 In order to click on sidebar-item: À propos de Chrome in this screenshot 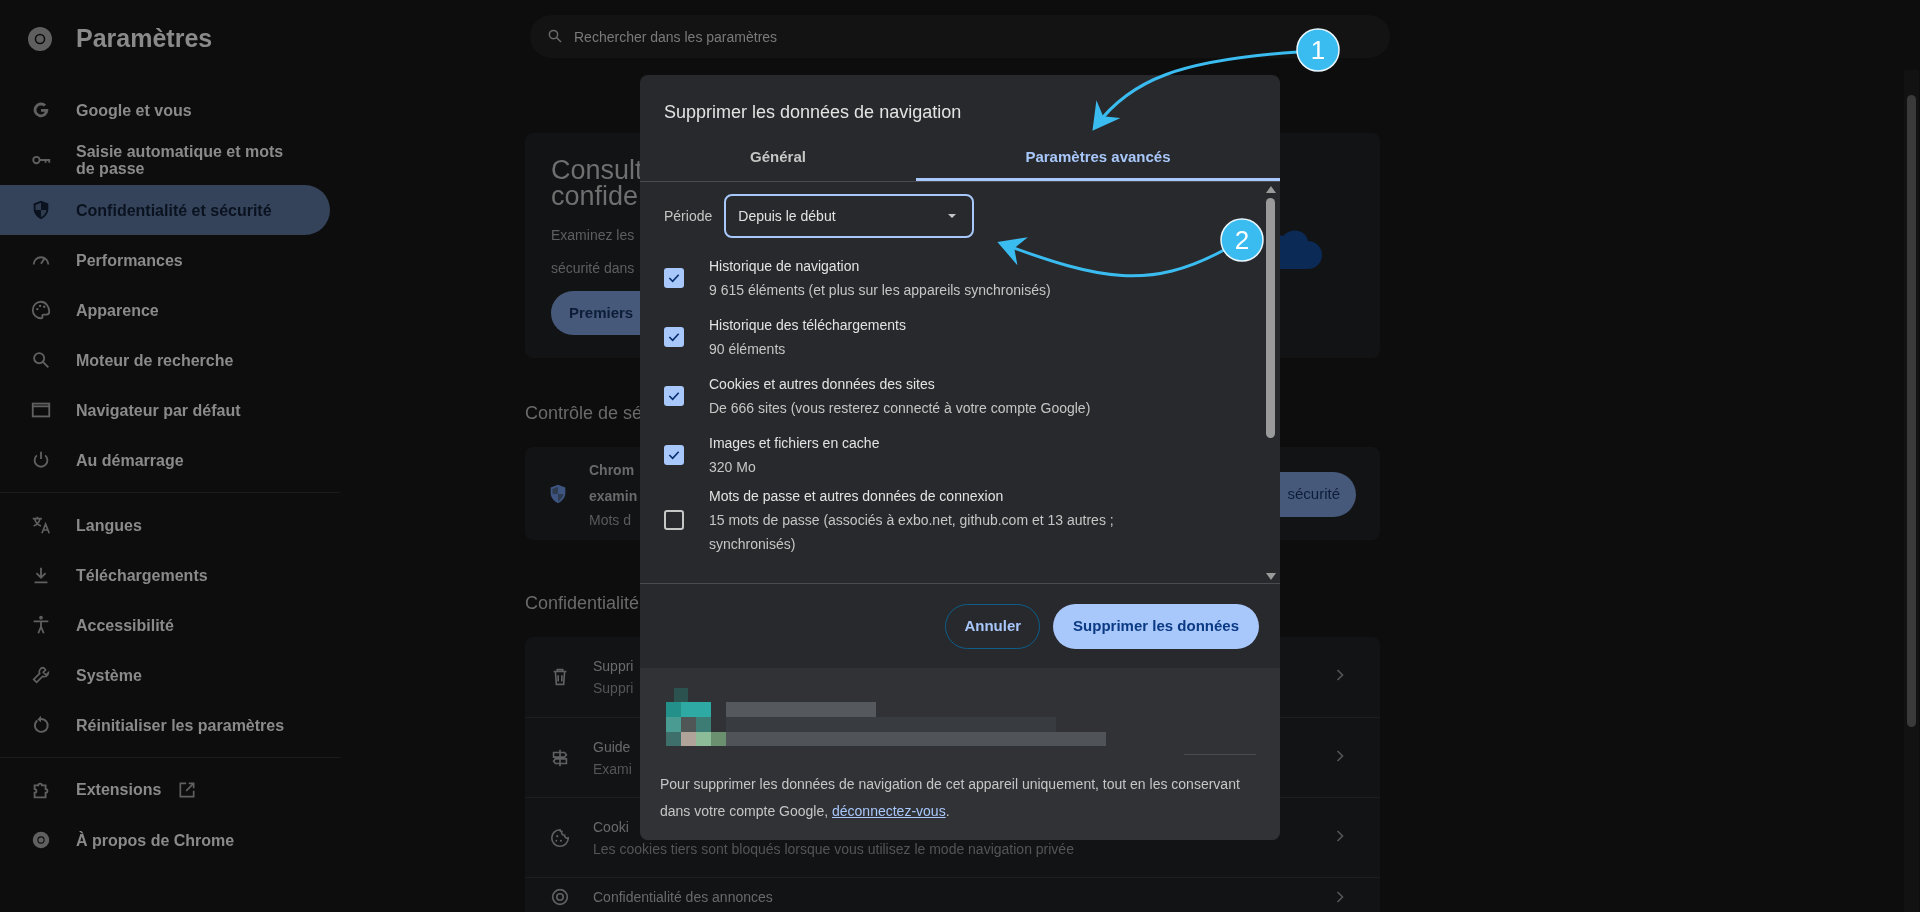, I will do `click(165, 840)`.